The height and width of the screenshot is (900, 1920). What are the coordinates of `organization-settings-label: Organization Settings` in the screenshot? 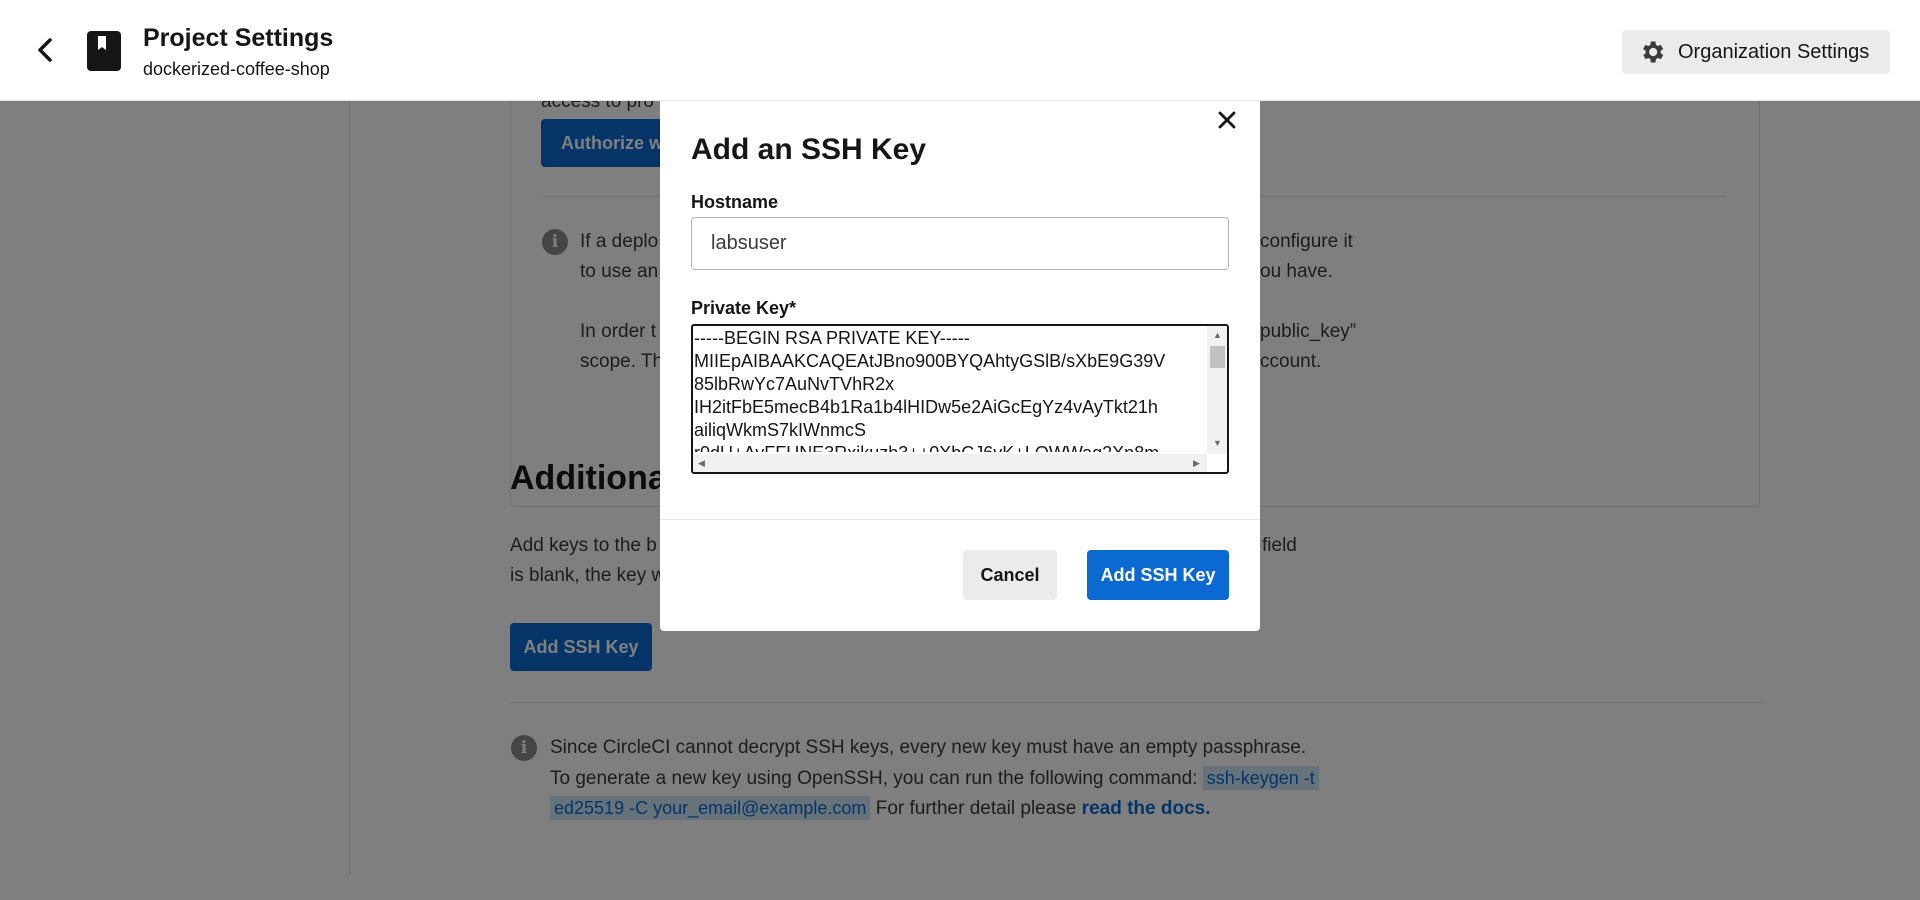 It's located at (1774, 51).